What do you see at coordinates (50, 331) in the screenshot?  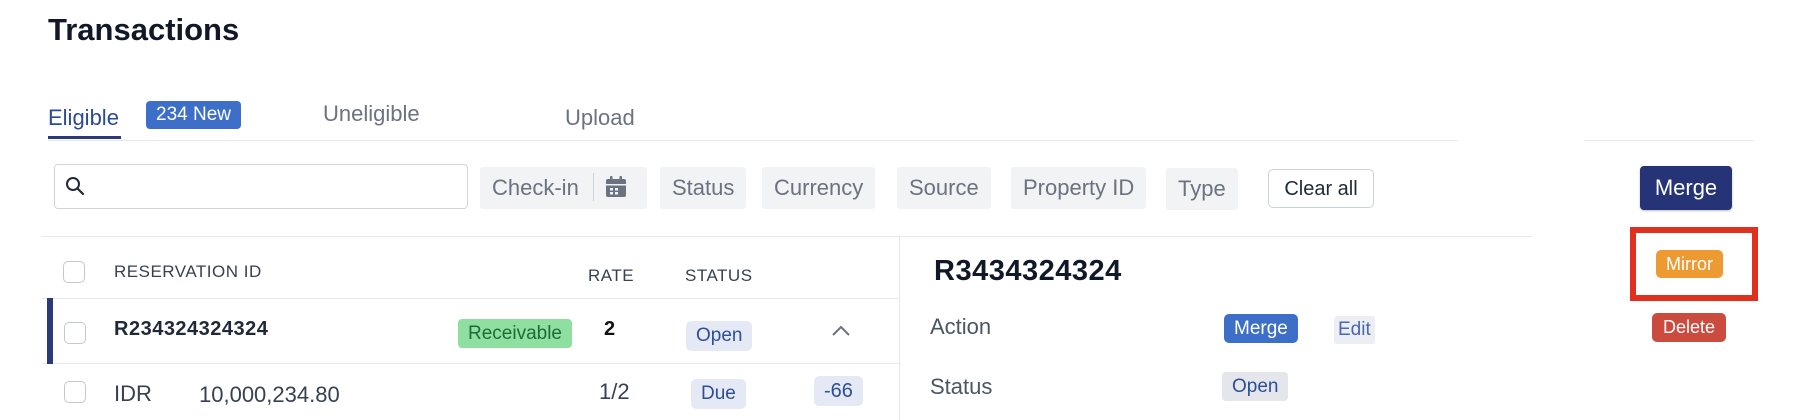 I see `selected-row-indicator` at bounding box center [50, 331].